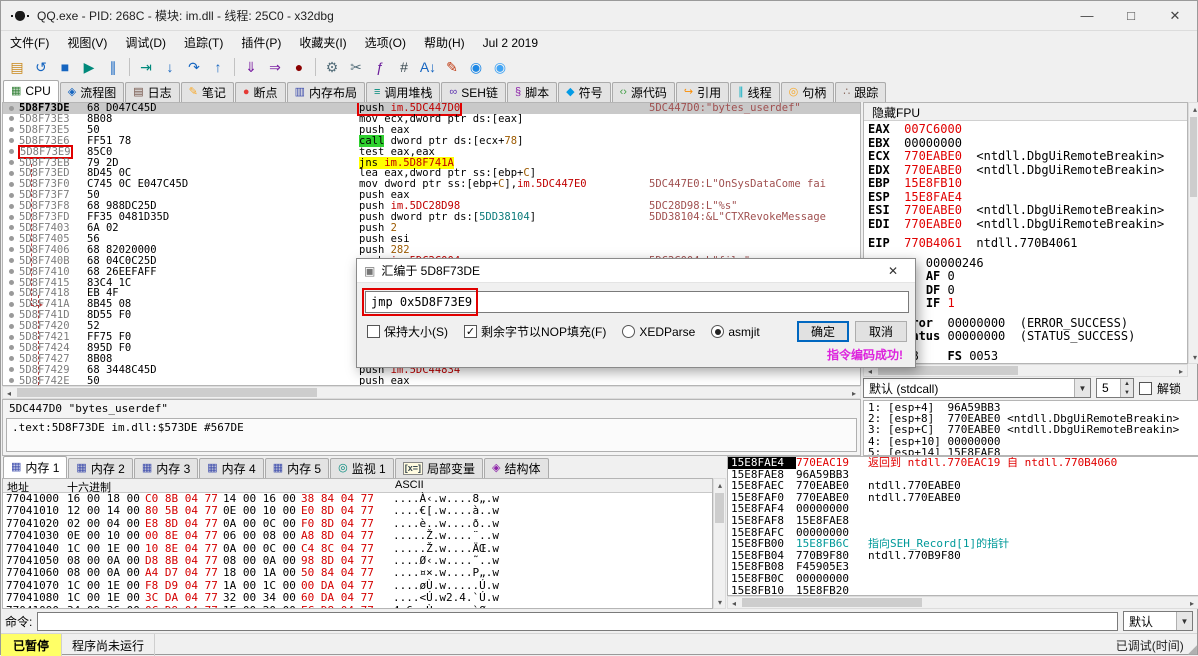 The height and width of the screenshot is (656, 1198). What do you see at coordinates (643, 92) in the screenshot?
I see `main-tab: ‹› 源代码` at bounding box center [643, 92].